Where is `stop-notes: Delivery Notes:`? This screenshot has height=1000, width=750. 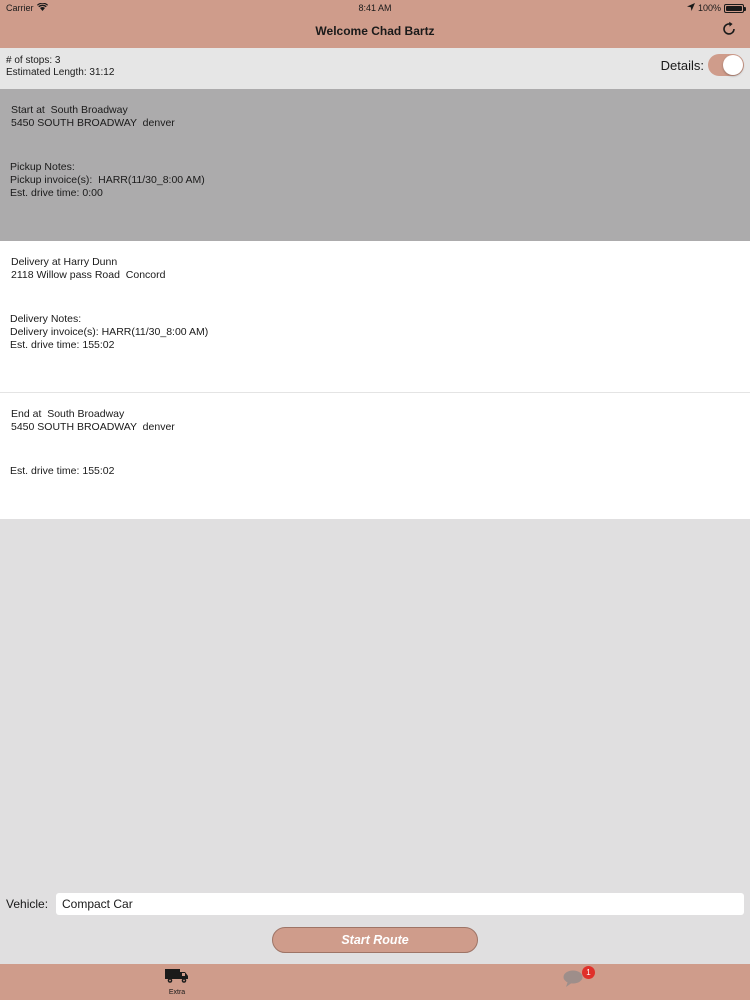 stop-notes: Delivery Notes: is located at coordinates (46, 319).